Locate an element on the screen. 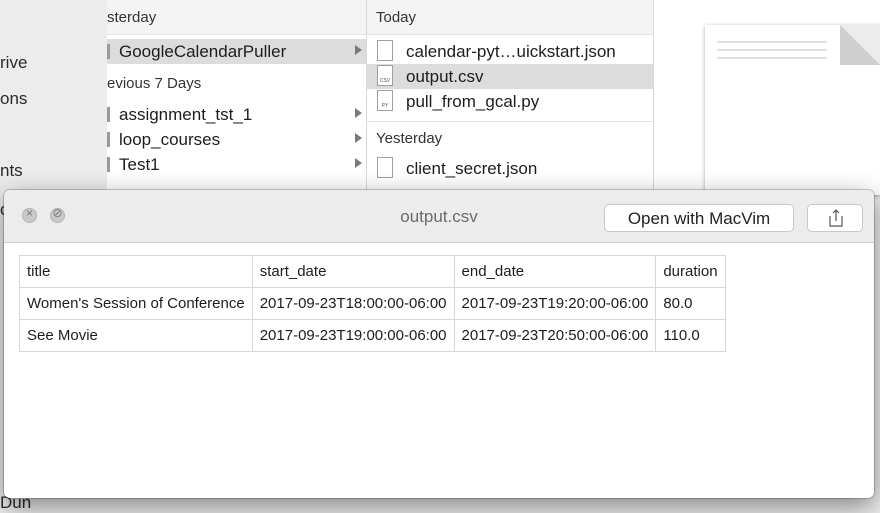 Image resolution: width=880 pixels, height=513 pixels. file-row: calendar-pyt…uickstart.json is located at coordinates (510, 51).